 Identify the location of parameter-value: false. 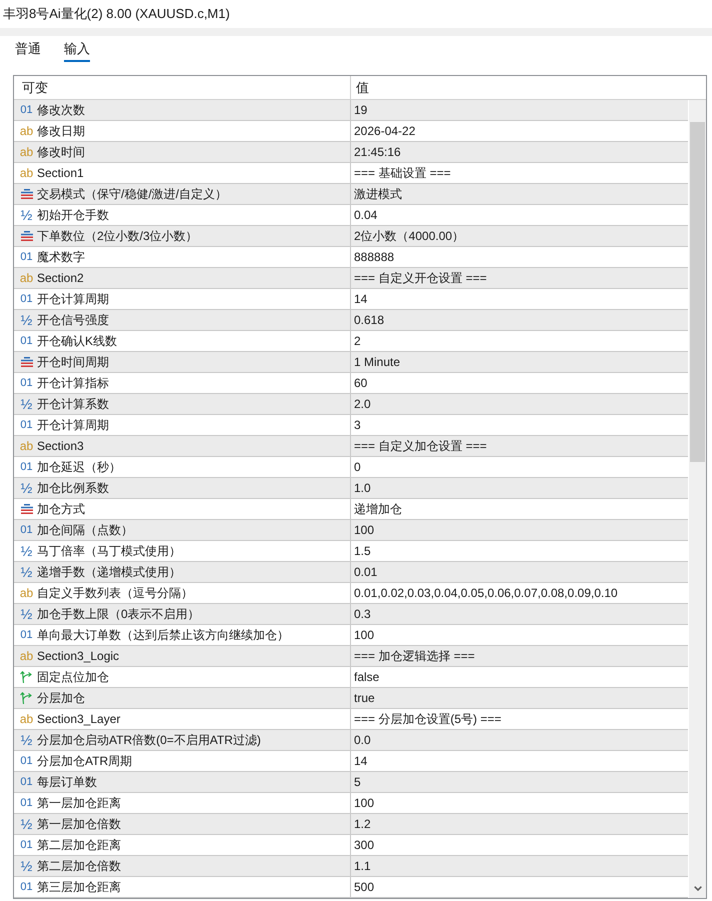
(367, 677).